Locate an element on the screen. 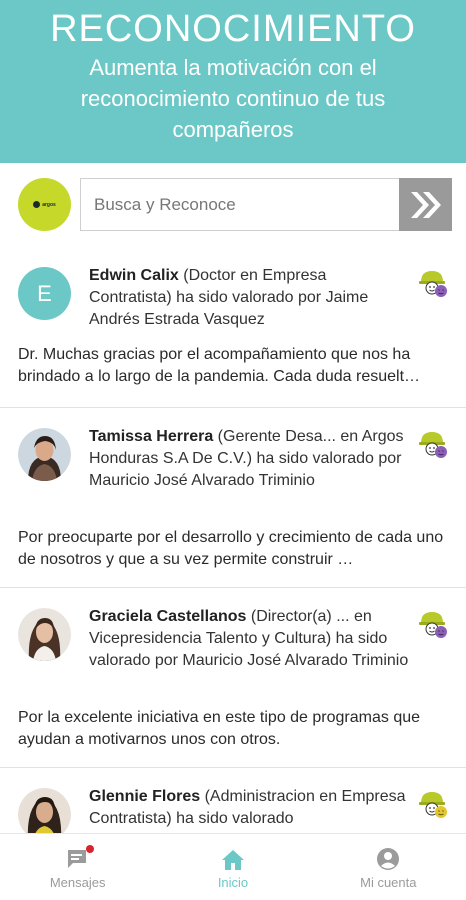 This screenshot has height=900, width=466. search-button is located at coordinates (425, 204).